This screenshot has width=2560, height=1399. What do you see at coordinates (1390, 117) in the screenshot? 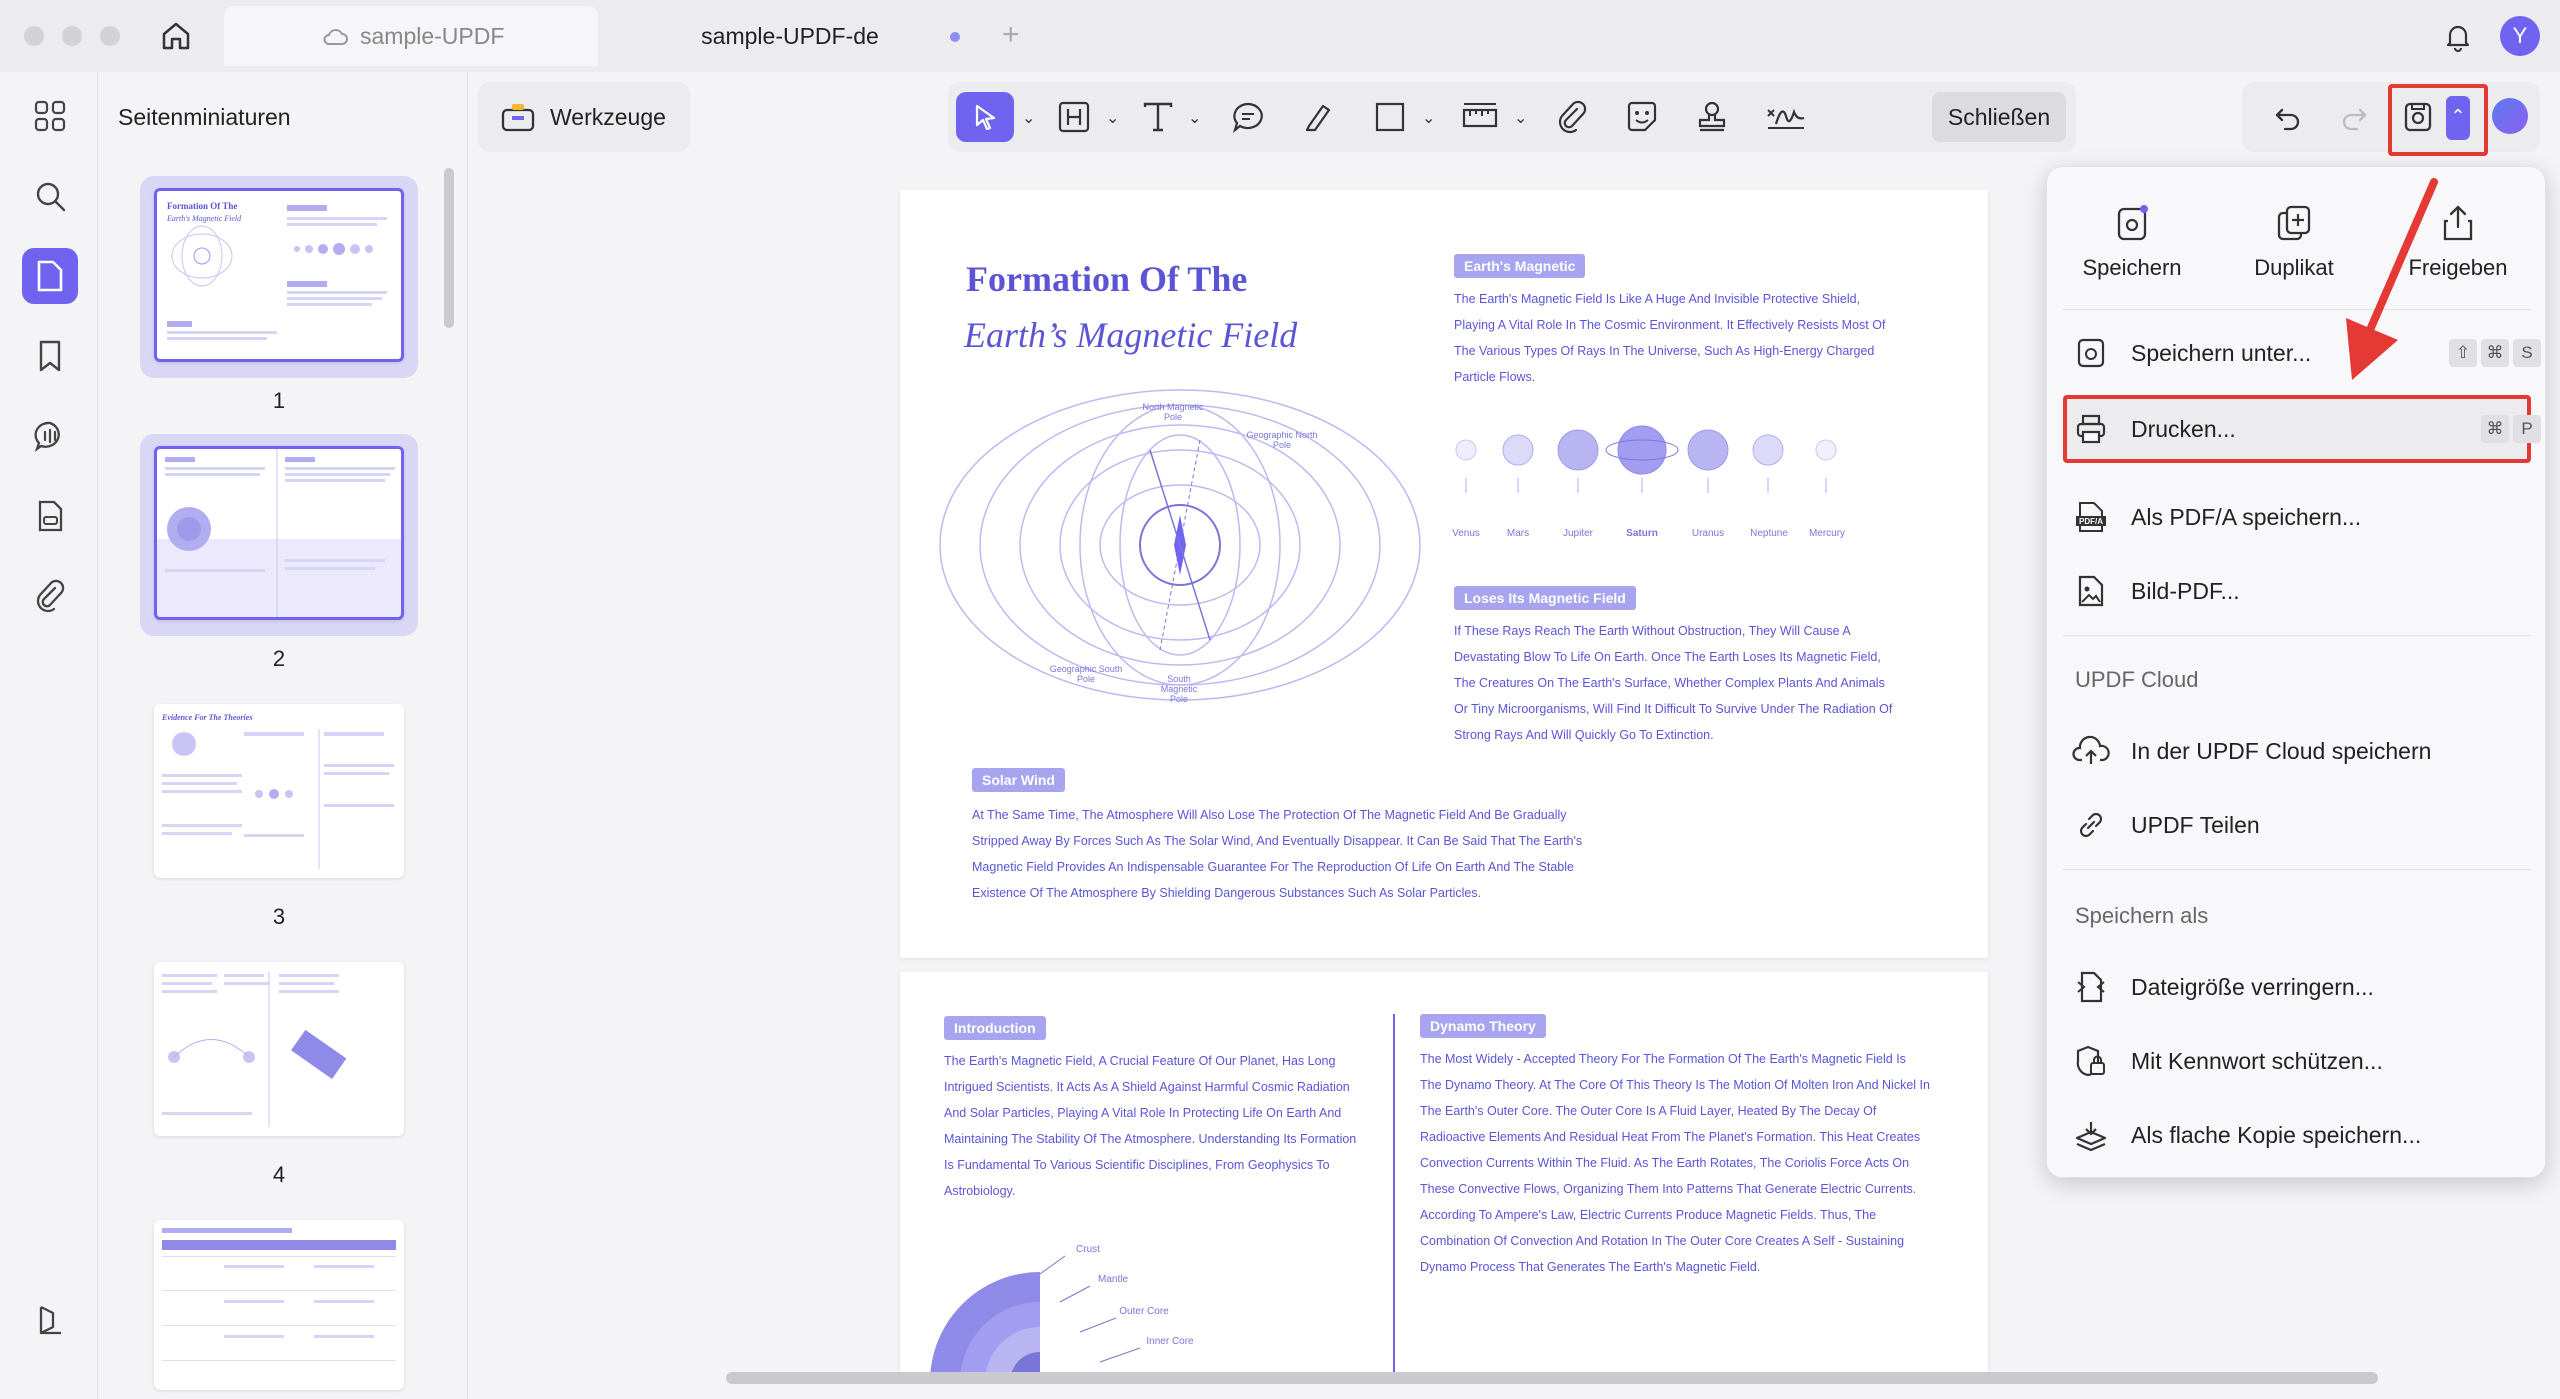
I see `shape-tool-icon` at bounding box center [1390, 117].